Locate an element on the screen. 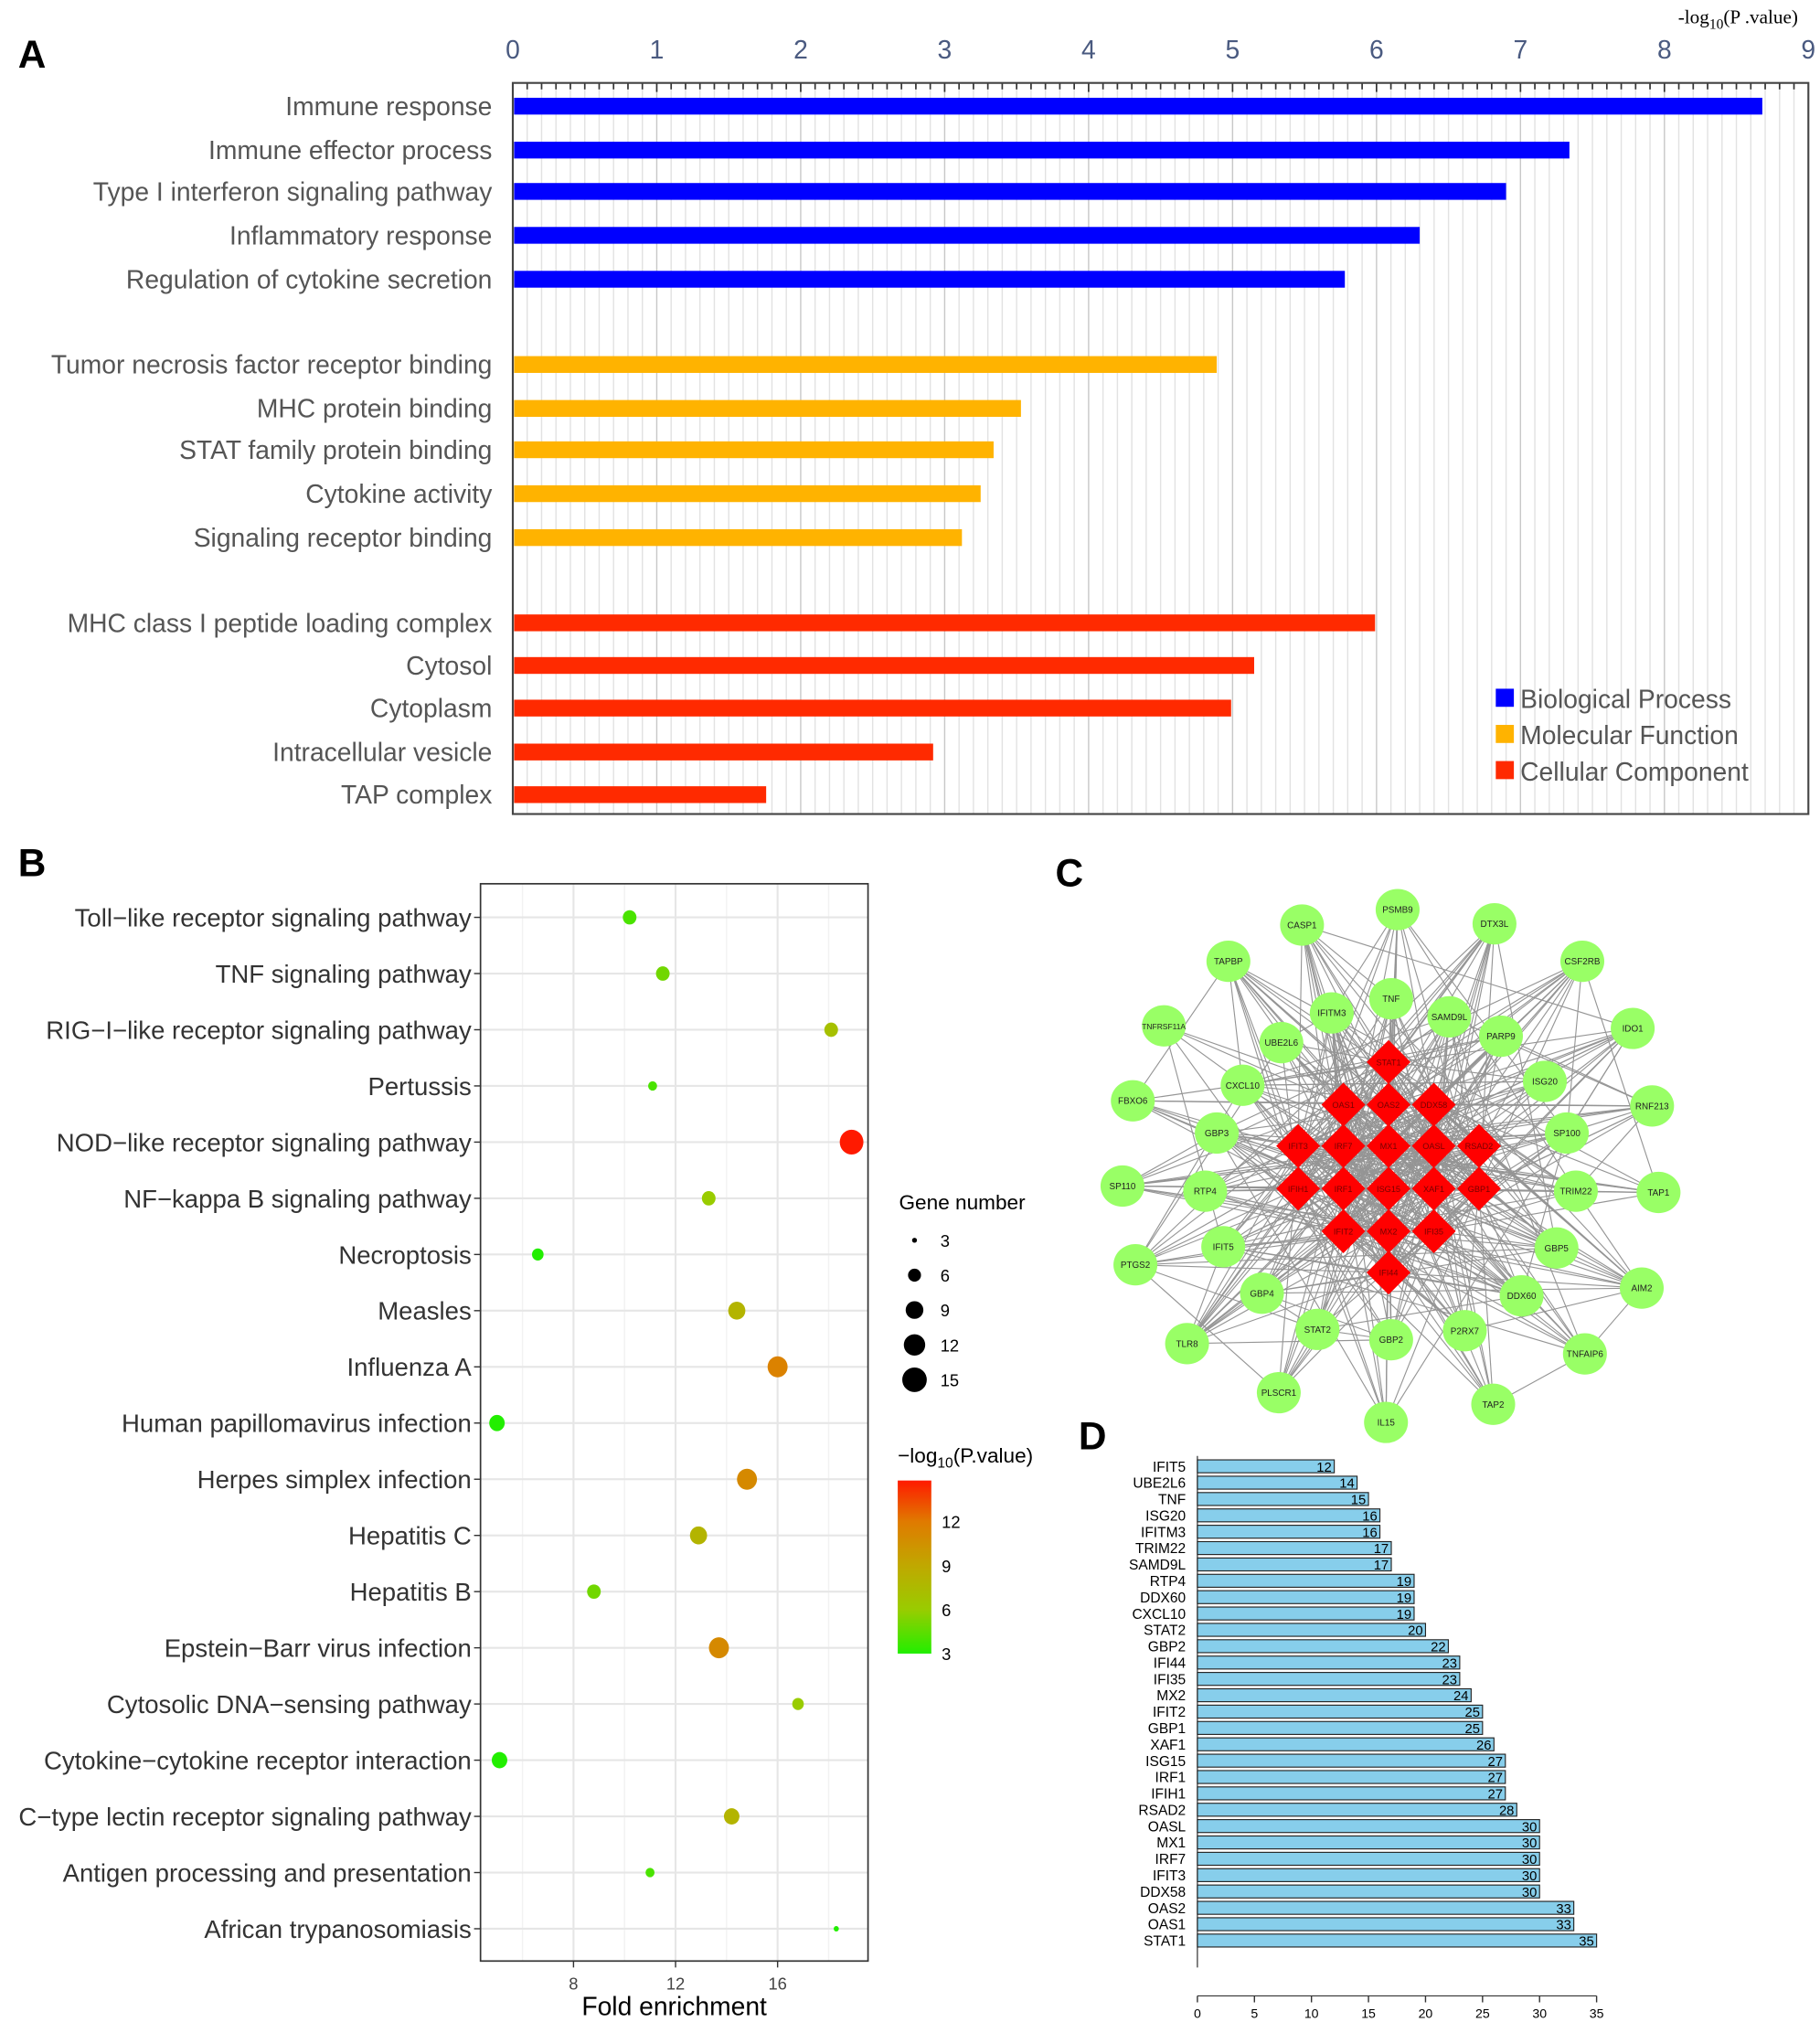 The height and width of the screenshot is (2022, 1820). size-legend-label: 15 is located at coordinates (950, 1379).